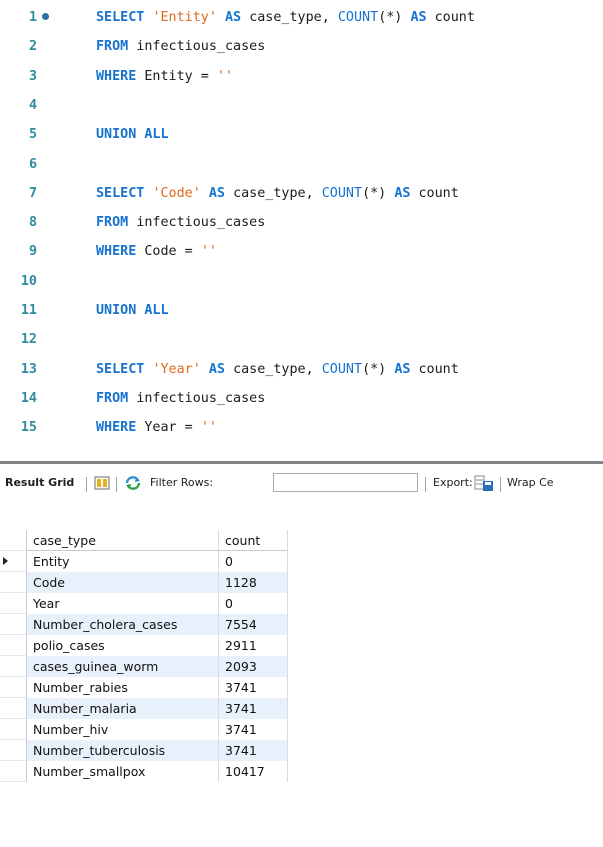  I want to click on code-token: WHERE, so click(120, 428).